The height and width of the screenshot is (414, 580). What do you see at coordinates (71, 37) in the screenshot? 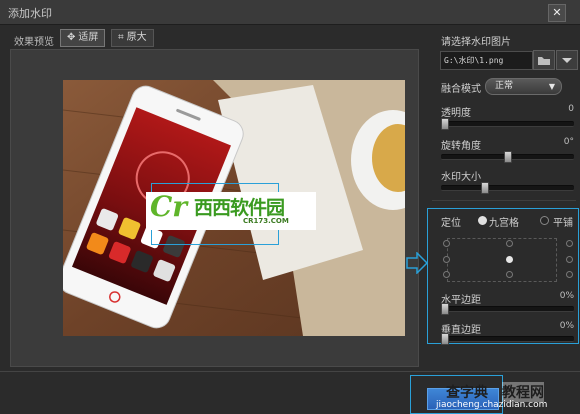
I see `fit-screen-icon: ✥` at bounding box center [71, 37].